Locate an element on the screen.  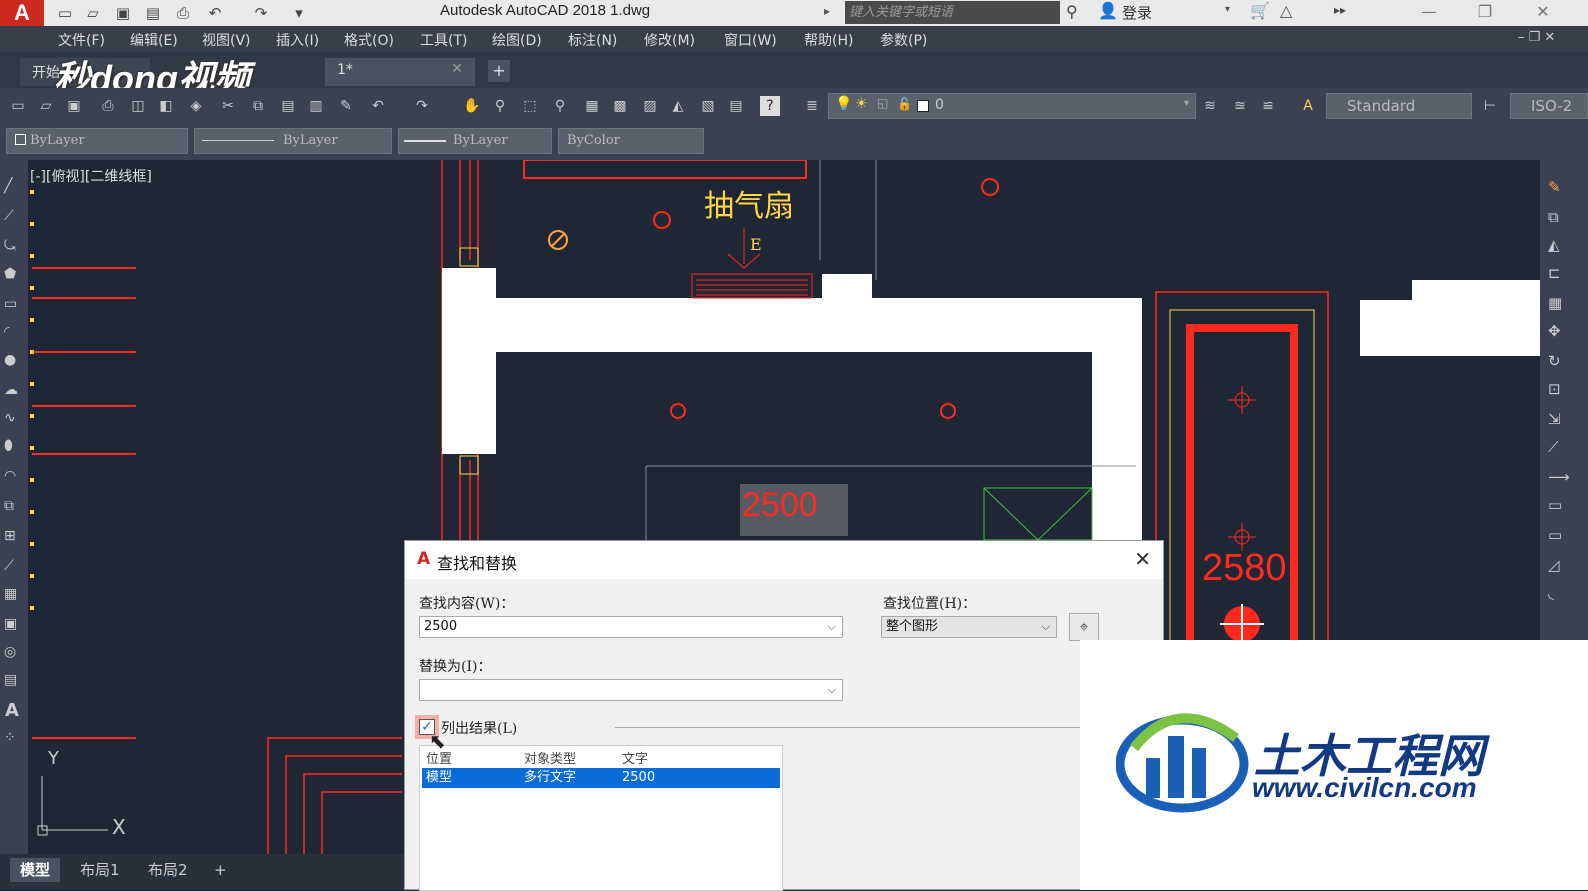
arc-icon: ◜ is located at coordinates (6, 332).